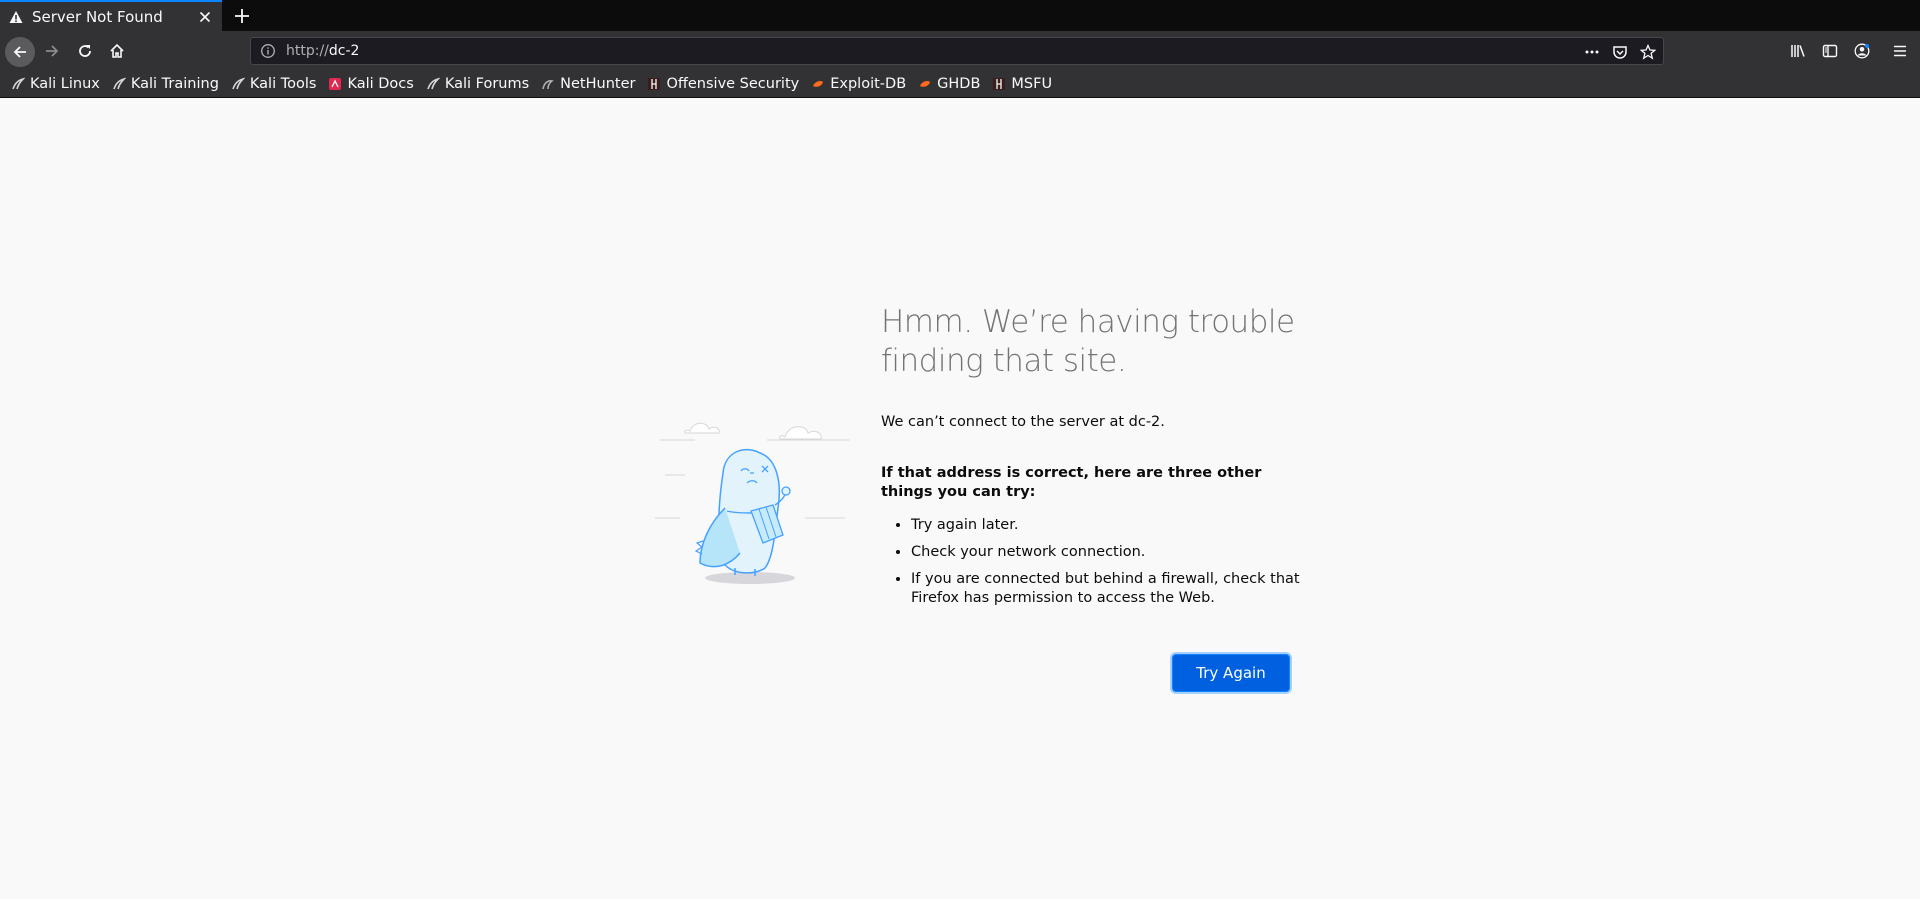 This screenshot has height=899, width=1920. Describe the element at coordinates (1830, 51) in the screenshot. I see `sidebar-icon` at that location.